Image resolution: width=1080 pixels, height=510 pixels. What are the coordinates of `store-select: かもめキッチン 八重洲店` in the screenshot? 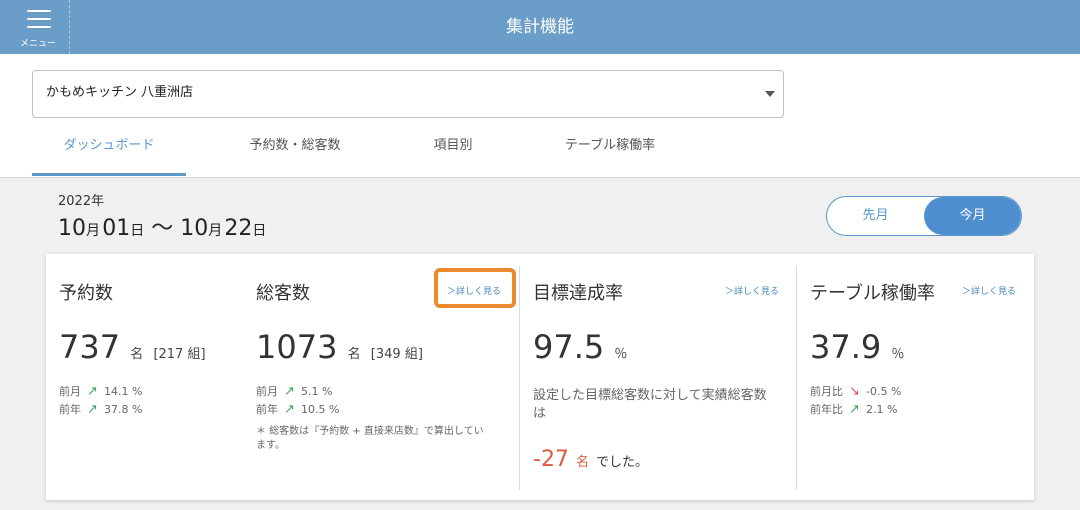 It's located at (408, 94).